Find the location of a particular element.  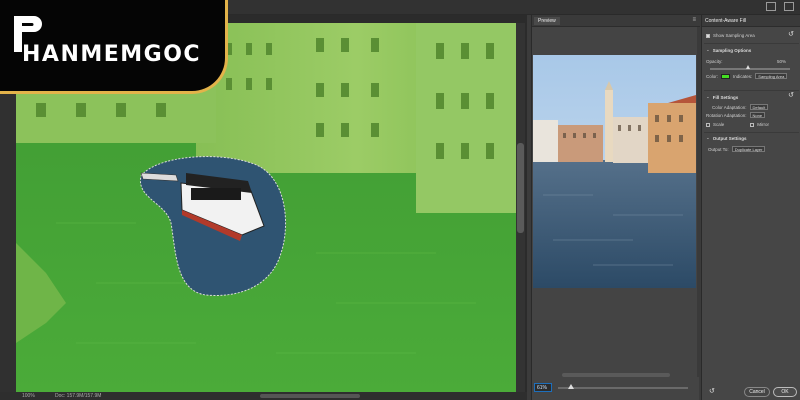

preview-zoom-slider is located at coordinates (623, 386).